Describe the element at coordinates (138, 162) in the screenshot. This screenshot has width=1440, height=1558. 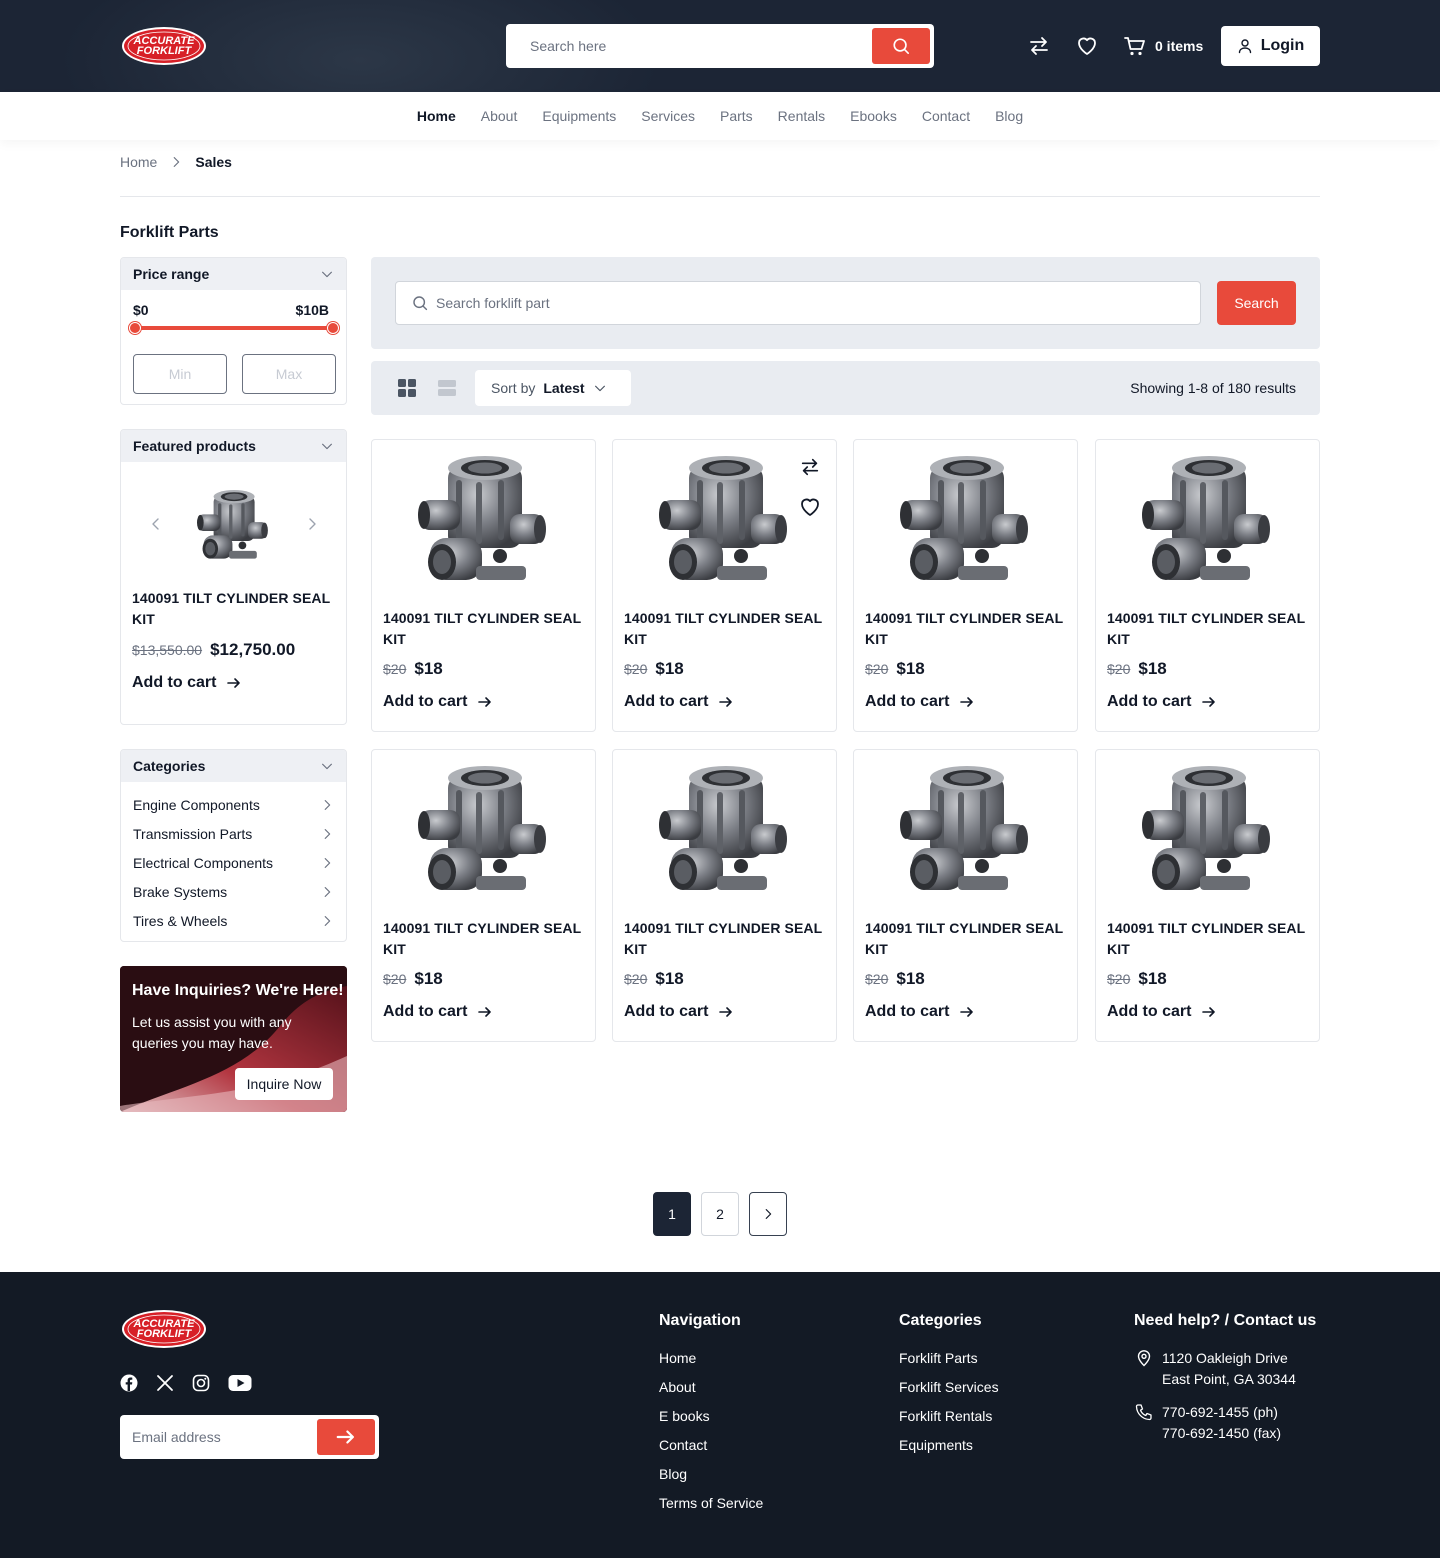
I see `breadcrumb-home: Home` at that location.